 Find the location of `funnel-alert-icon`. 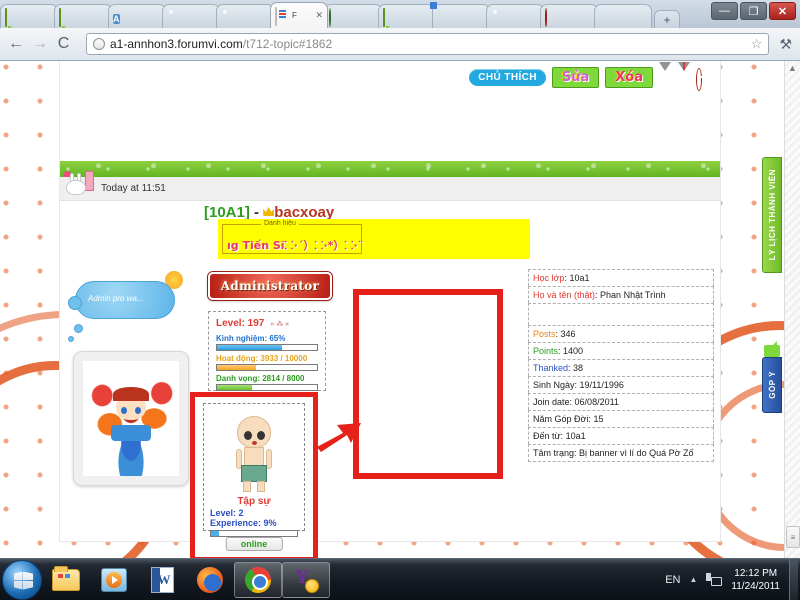

funnel-alert-icon is located at coordinates (684, 74).